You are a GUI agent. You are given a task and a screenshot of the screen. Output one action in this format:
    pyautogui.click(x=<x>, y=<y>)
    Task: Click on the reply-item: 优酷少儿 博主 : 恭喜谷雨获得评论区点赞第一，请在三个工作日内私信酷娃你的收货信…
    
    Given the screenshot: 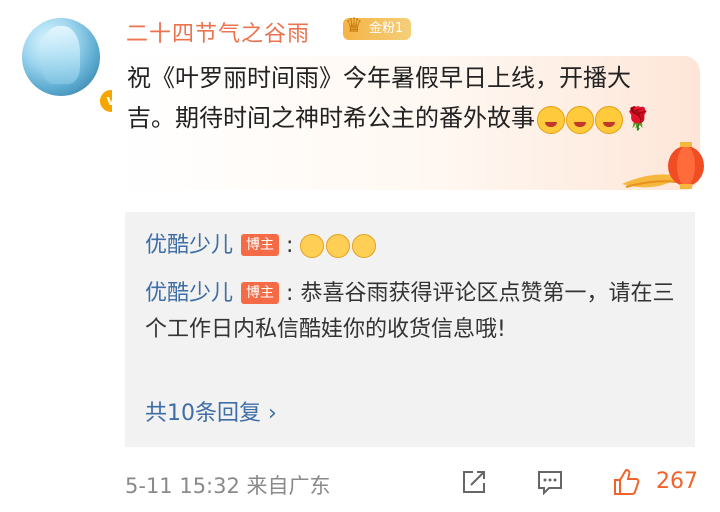 What is the action you would take?
    pyautogui.click(x=410, y=312)
    